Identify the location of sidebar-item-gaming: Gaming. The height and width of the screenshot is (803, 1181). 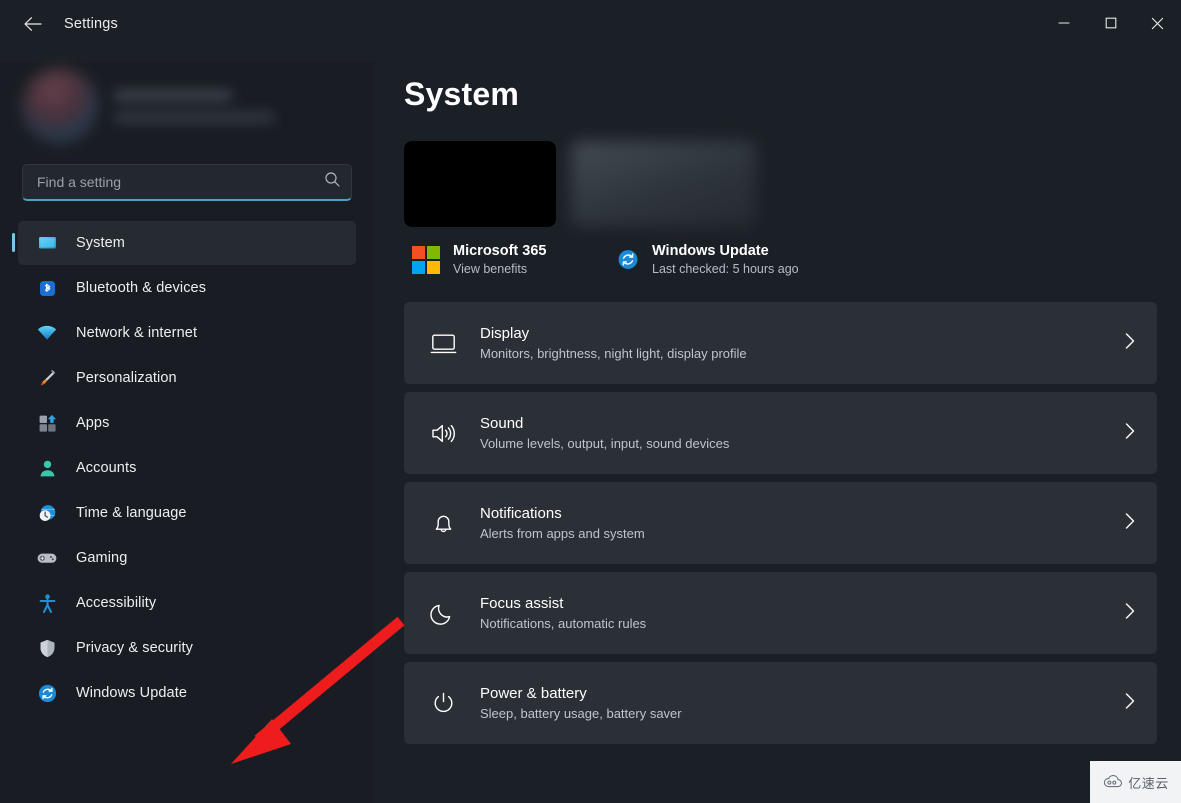
(187, 558).